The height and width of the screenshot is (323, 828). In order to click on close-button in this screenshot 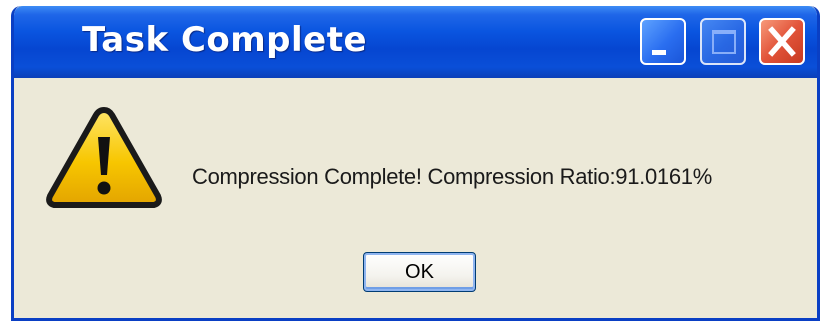, I will do `click(782, 41)`.